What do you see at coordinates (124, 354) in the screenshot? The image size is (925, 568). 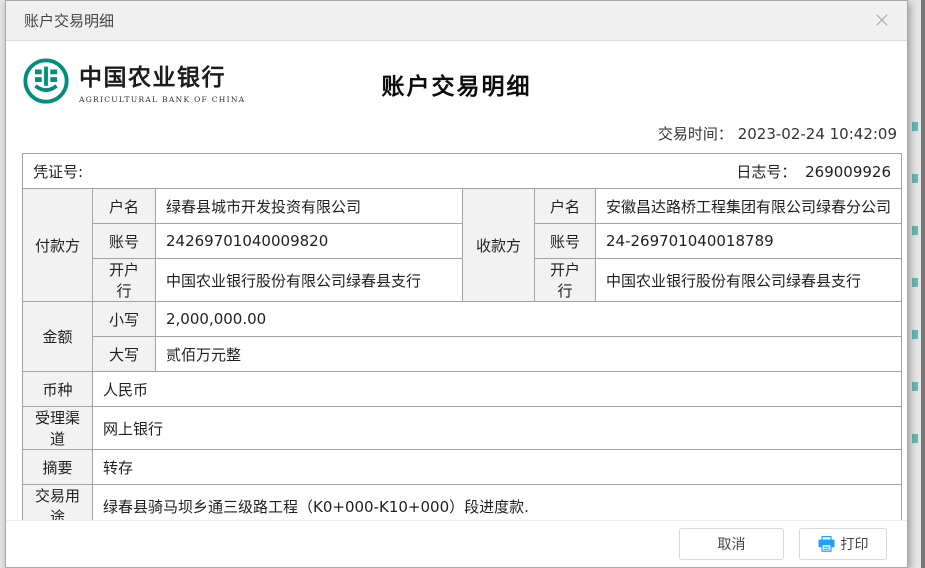 I see `amount-words-label: 大写` at bounding box center [124, 354].